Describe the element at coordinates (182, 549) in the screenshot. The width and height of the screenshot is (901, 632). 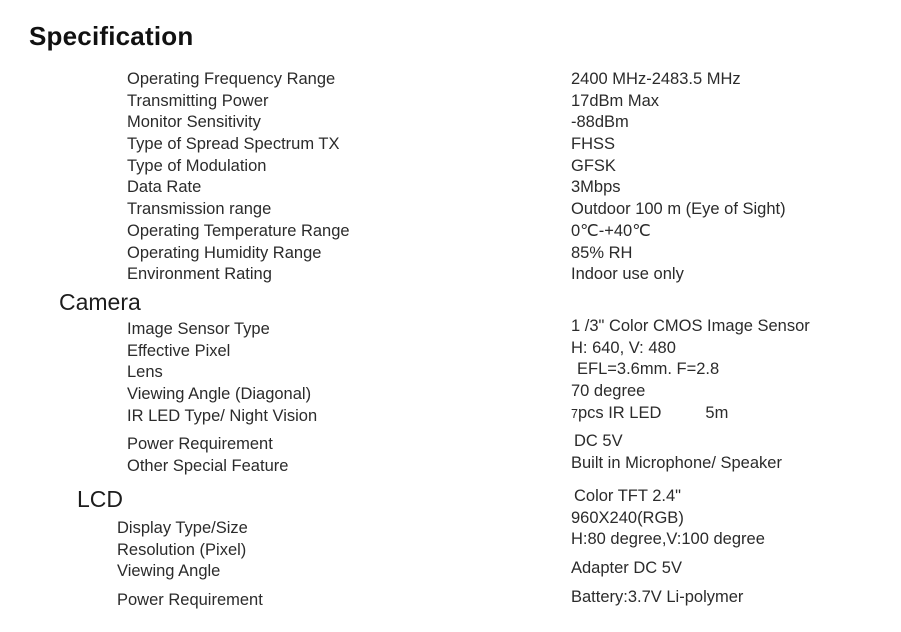
I see `spec-label: Resolution (Pixel)` at that location.